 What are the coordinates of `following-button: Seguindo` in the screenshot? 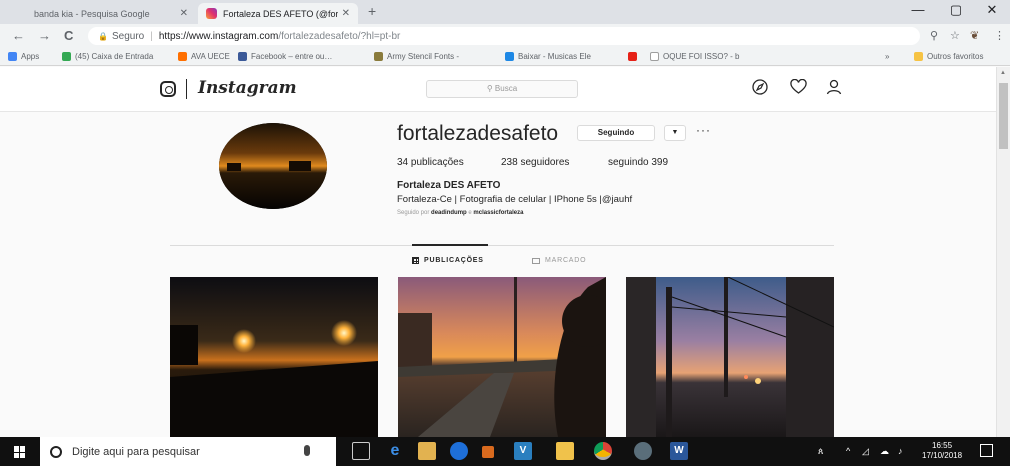 It's located at (616, 133).